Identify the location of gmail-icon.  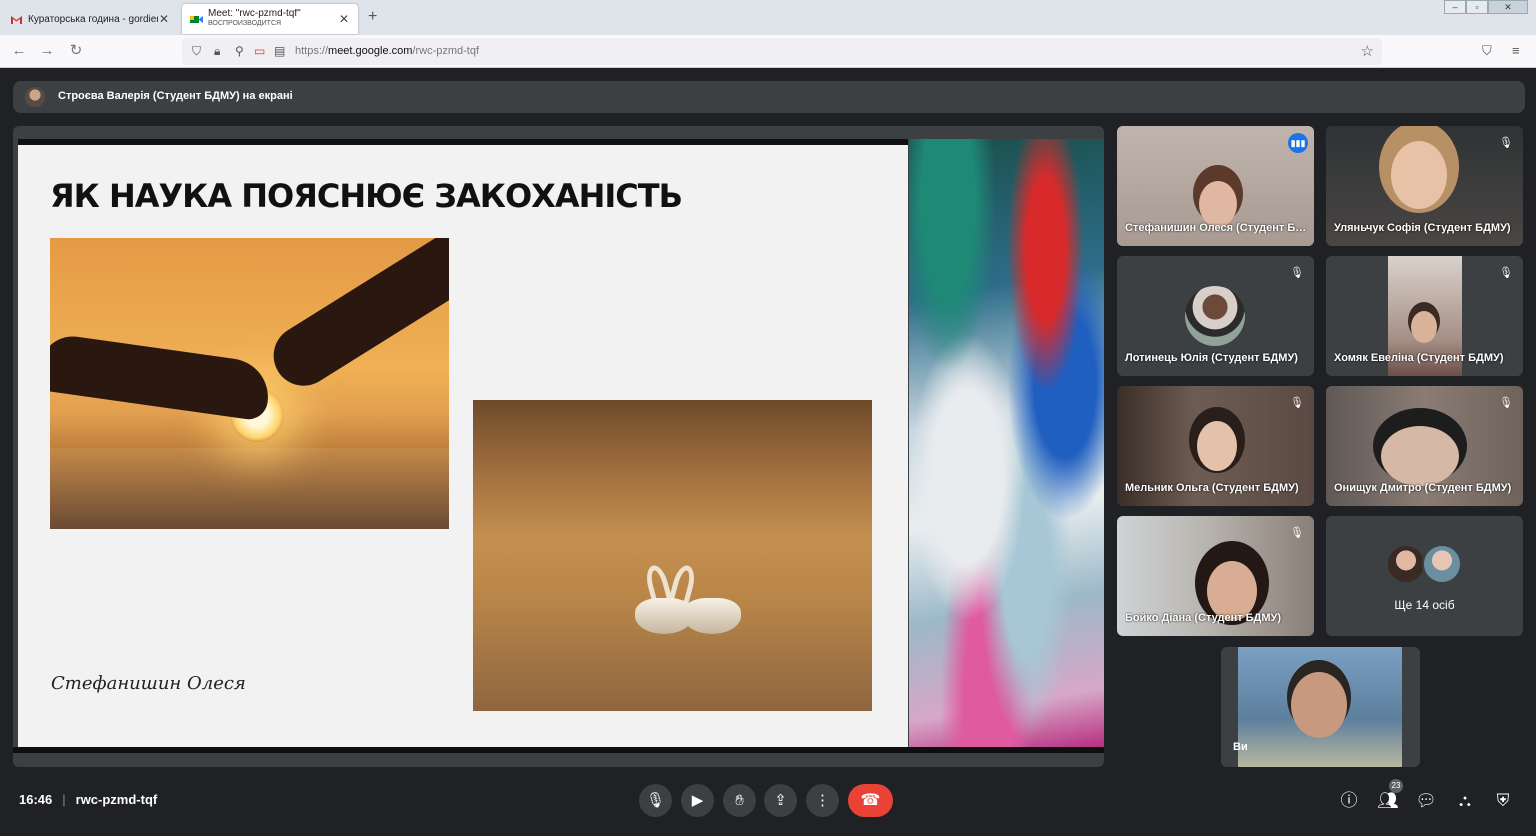
(16, 19).